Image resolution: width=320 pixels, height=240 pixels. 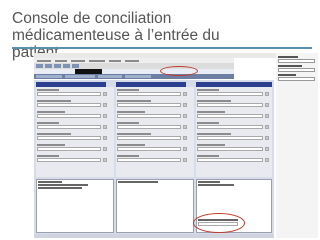 I want to click on tab-bar, so click(x=134, y=76).